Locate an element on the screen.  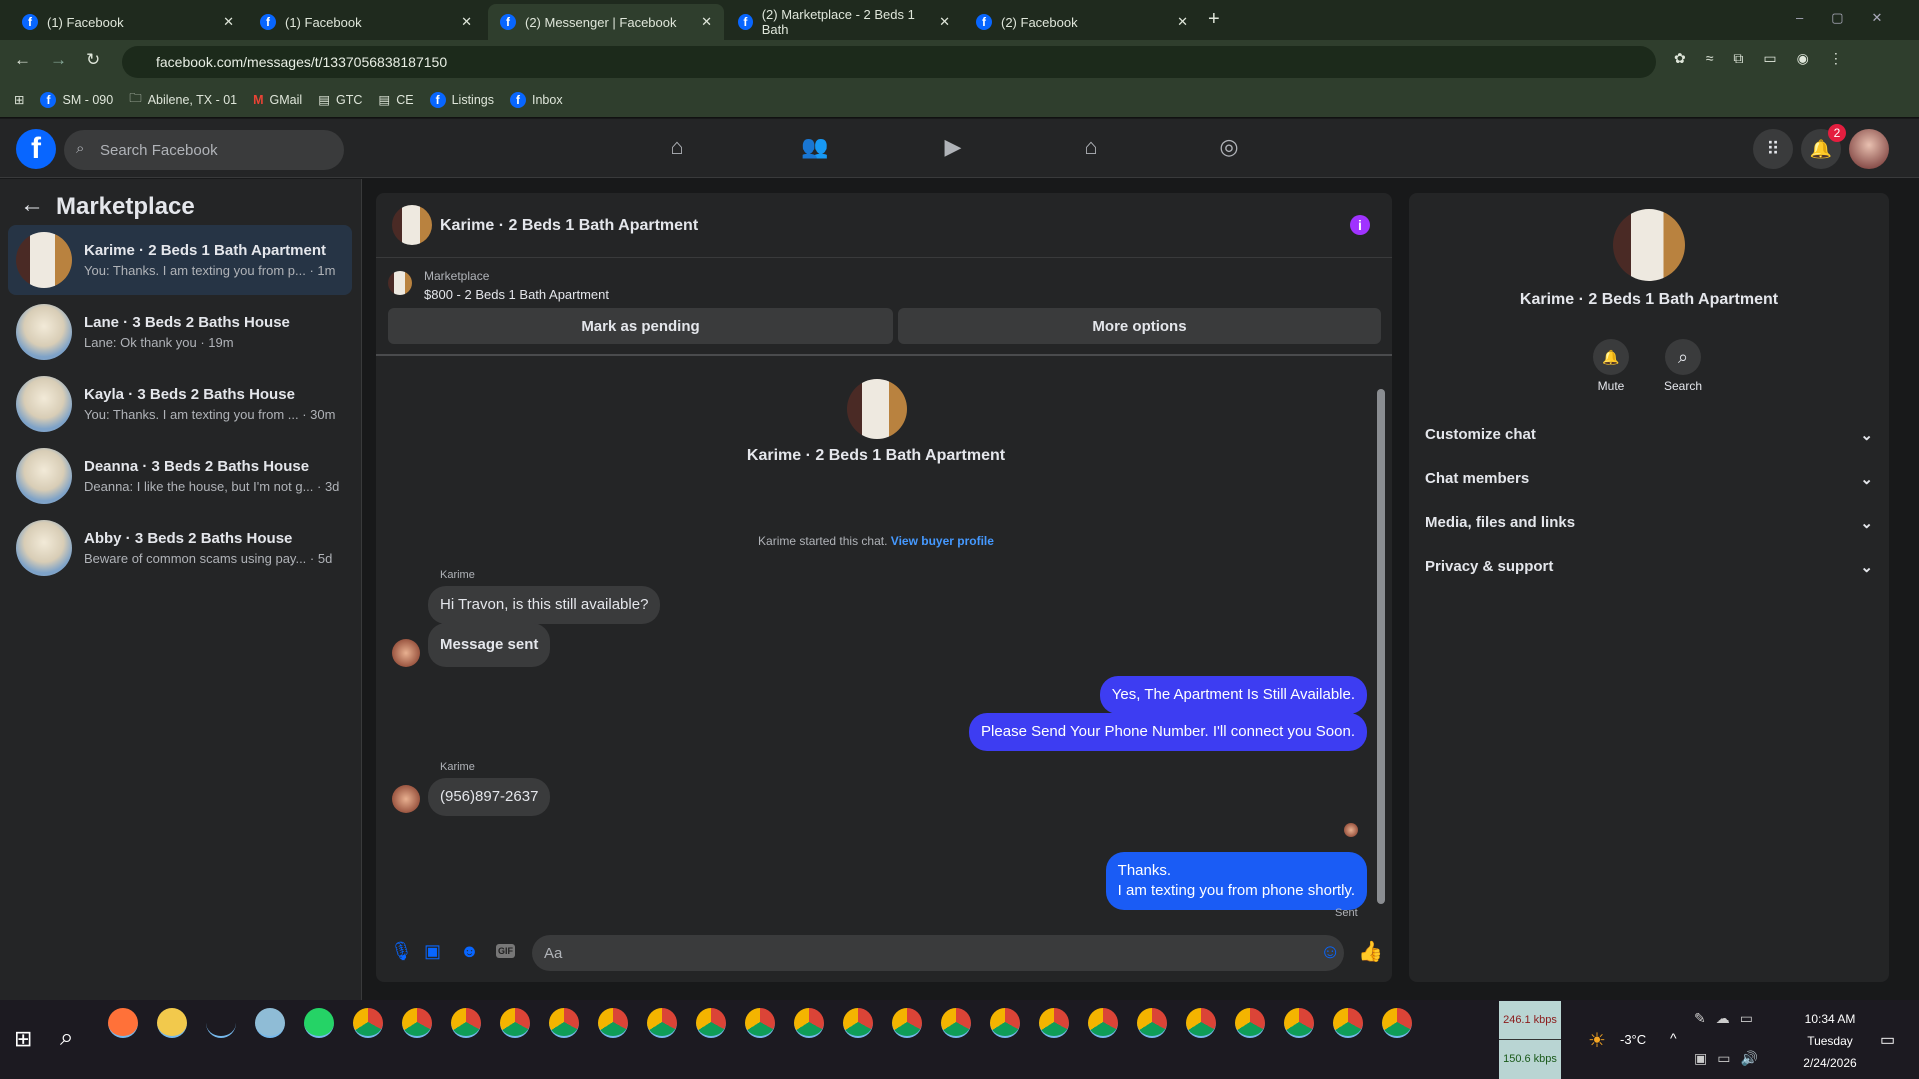
facebook-logo: f is located at coordinates (36, 149).